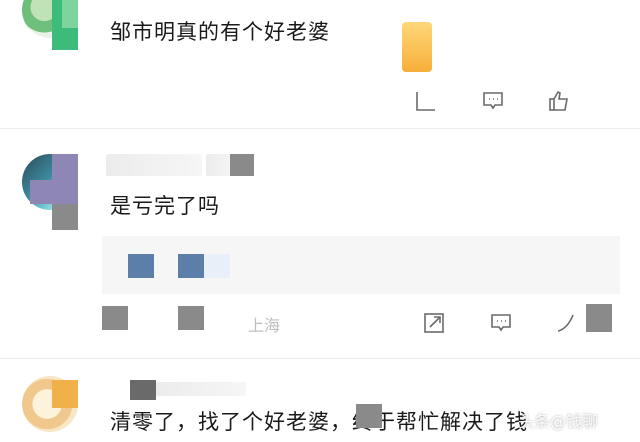 Image resolution: width=640 pixels, height=442 pixels. What do you see at coordinates (361, 265) in the screenshot?
I see `quoted-post` at bounding box center [361, 265].